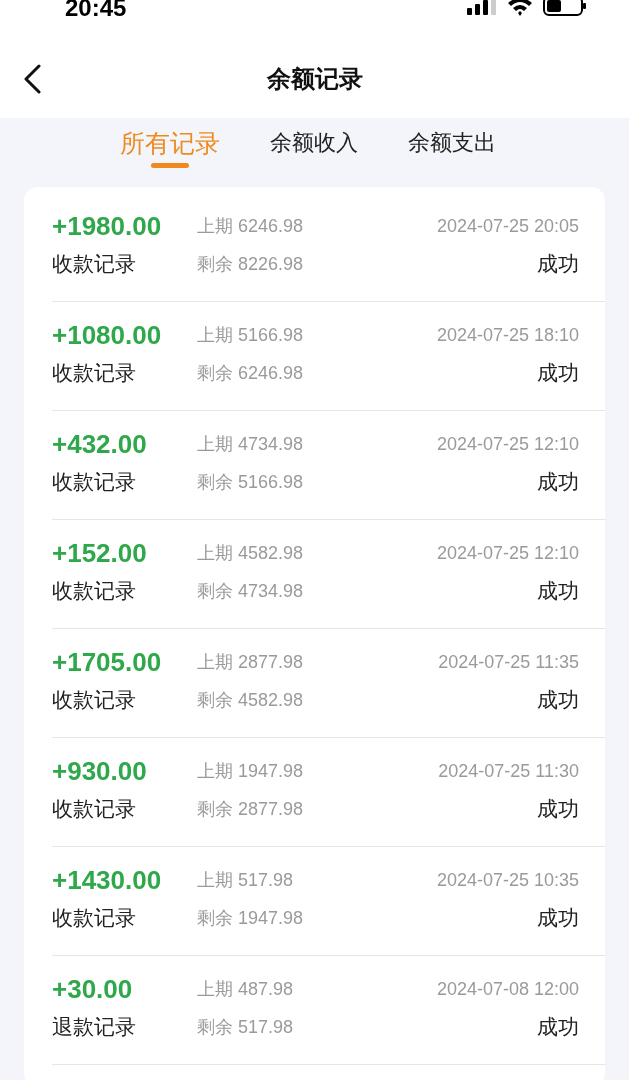 The width and height of the screenshot is (629, 1080). I want to click on tab: 余额收入, so click(314, 149).